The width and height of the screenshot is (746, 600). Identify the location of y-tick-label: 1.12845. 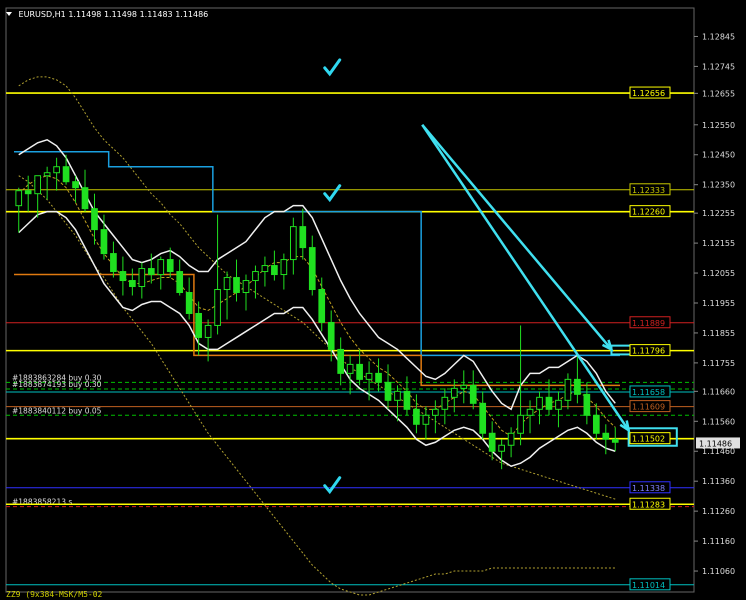
(718, 36).